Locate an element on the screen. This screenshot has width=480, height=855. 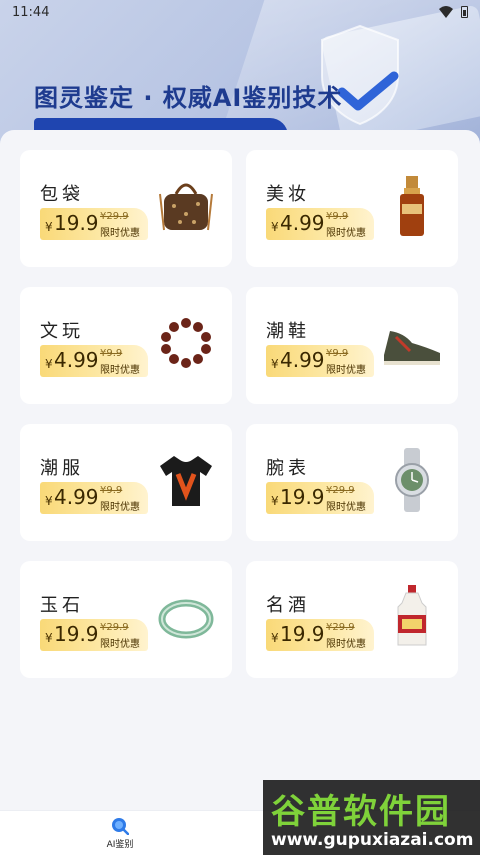
search-icon is located at coordinates (120, 826).